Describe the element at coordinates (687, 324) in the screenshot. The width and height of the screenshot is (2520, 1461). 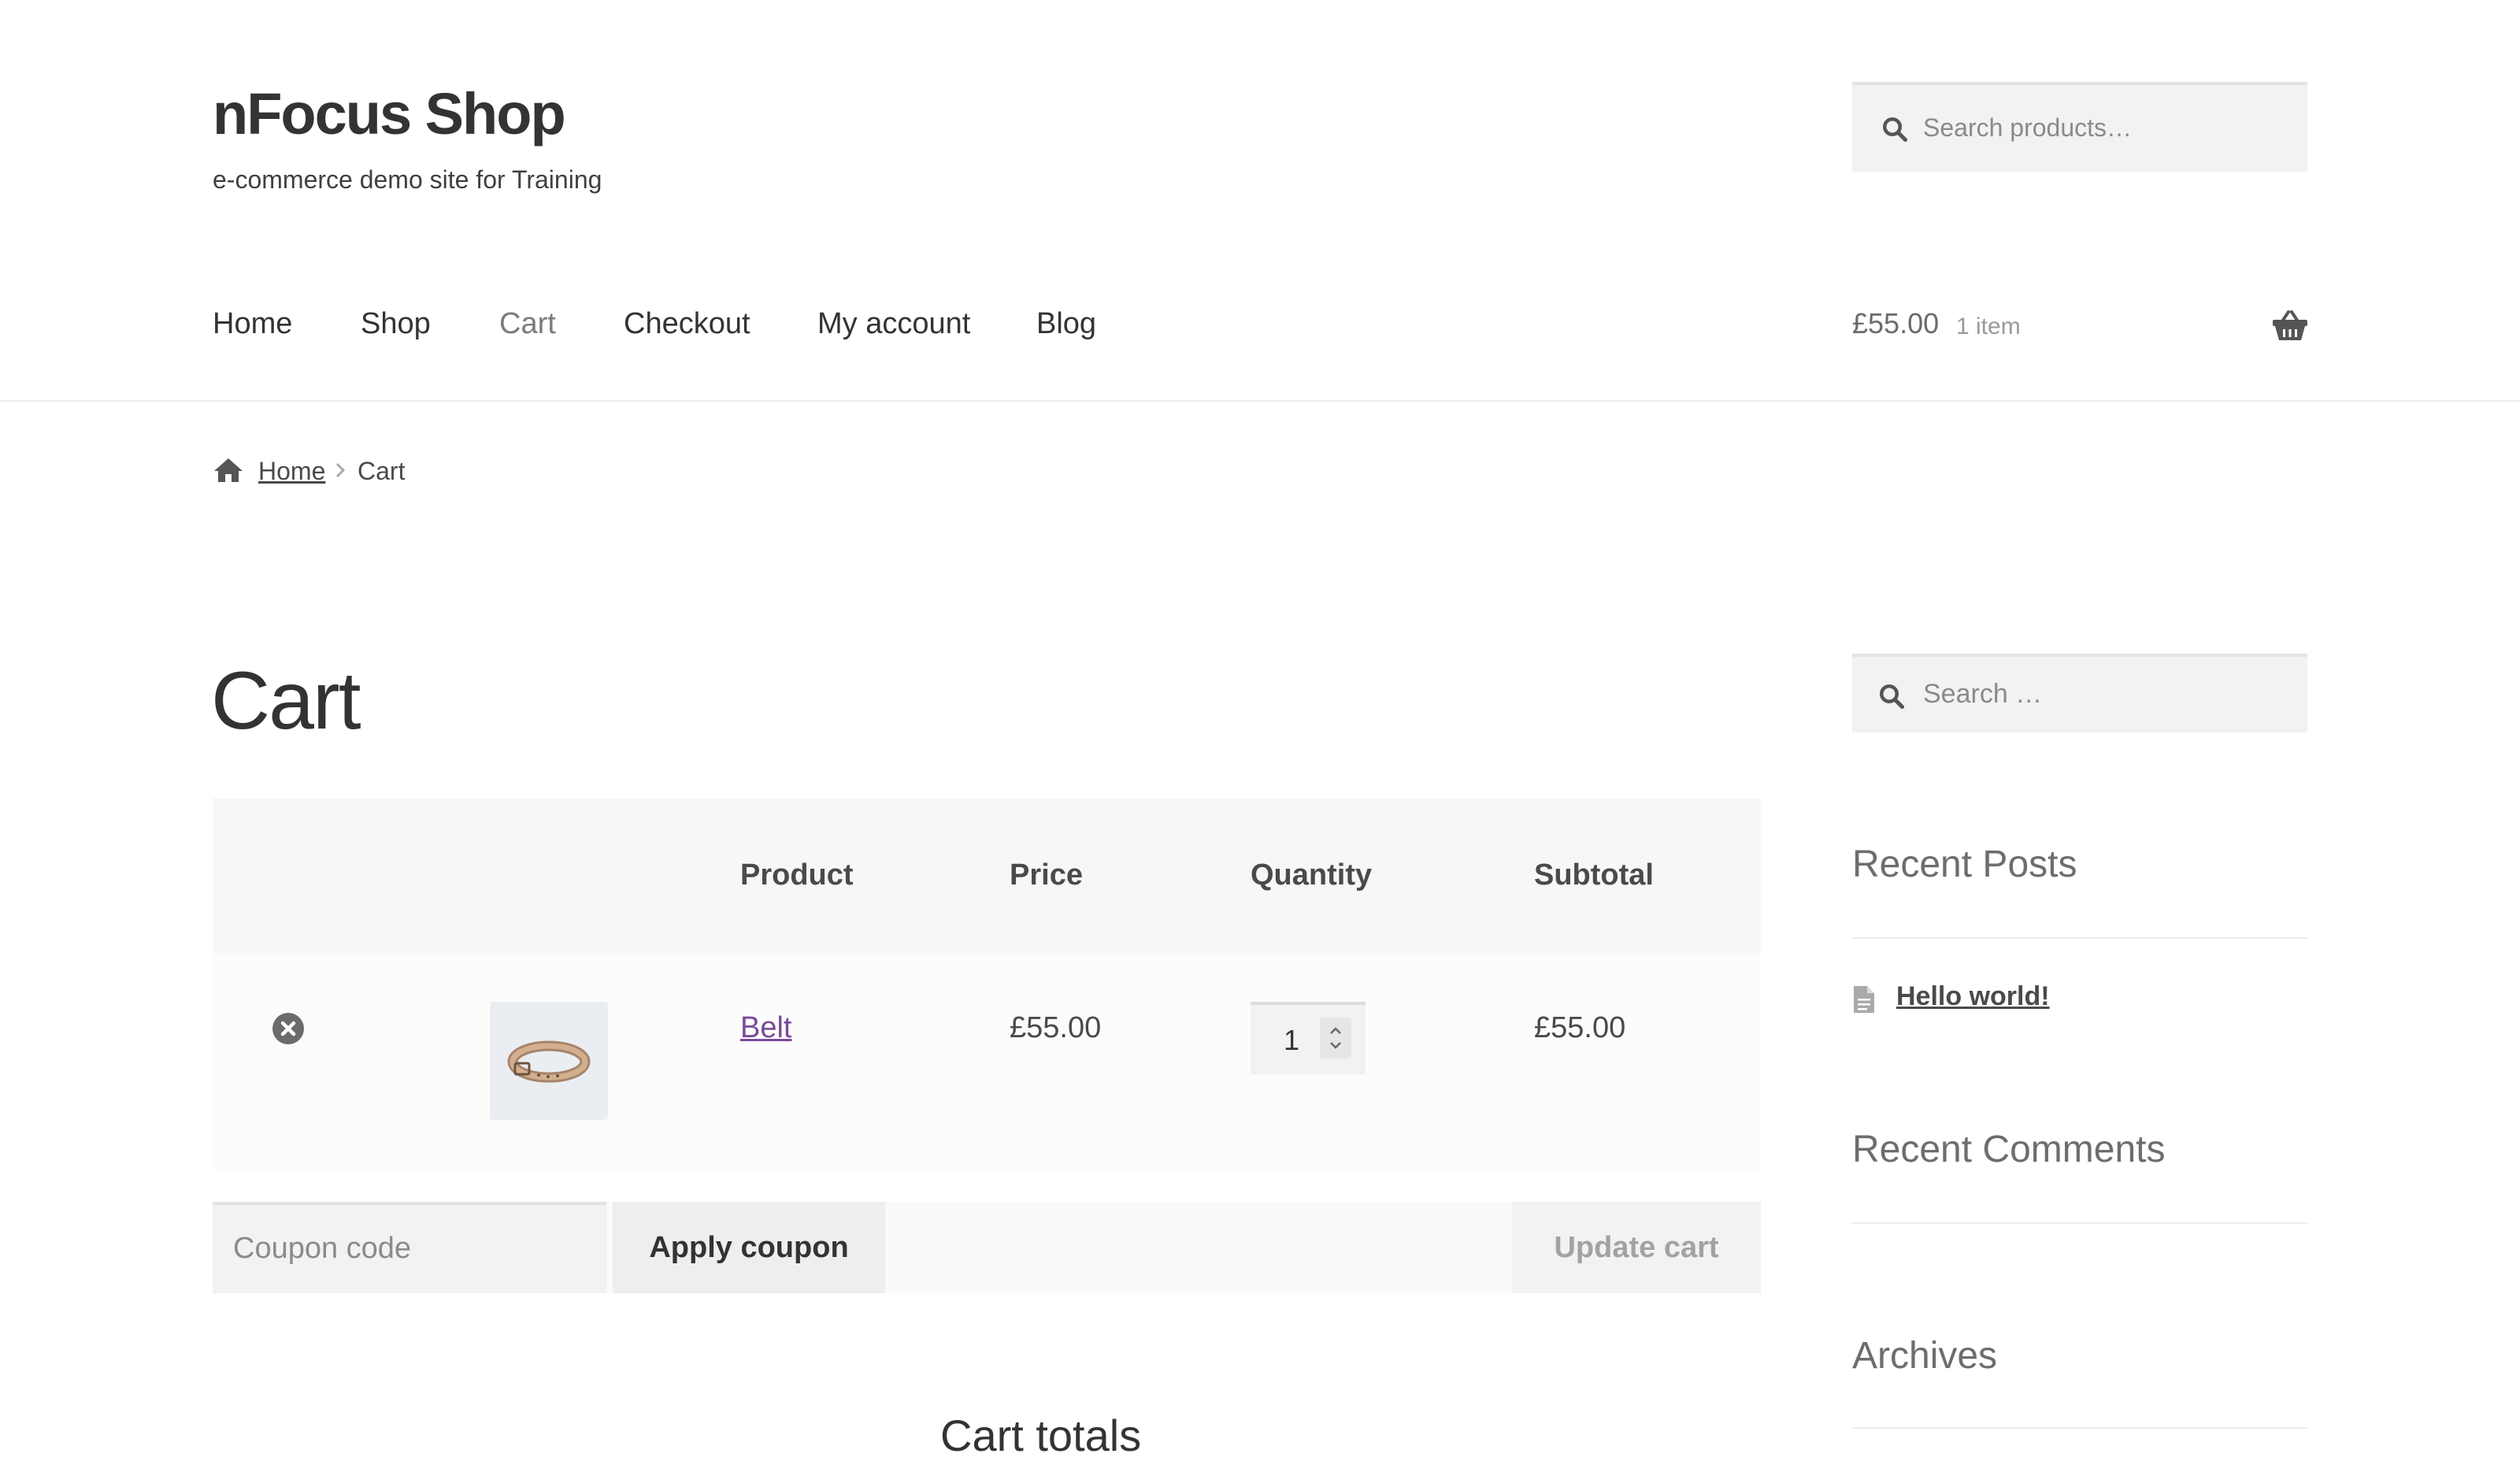
I see `nav-checkout: Checkout` at that location.